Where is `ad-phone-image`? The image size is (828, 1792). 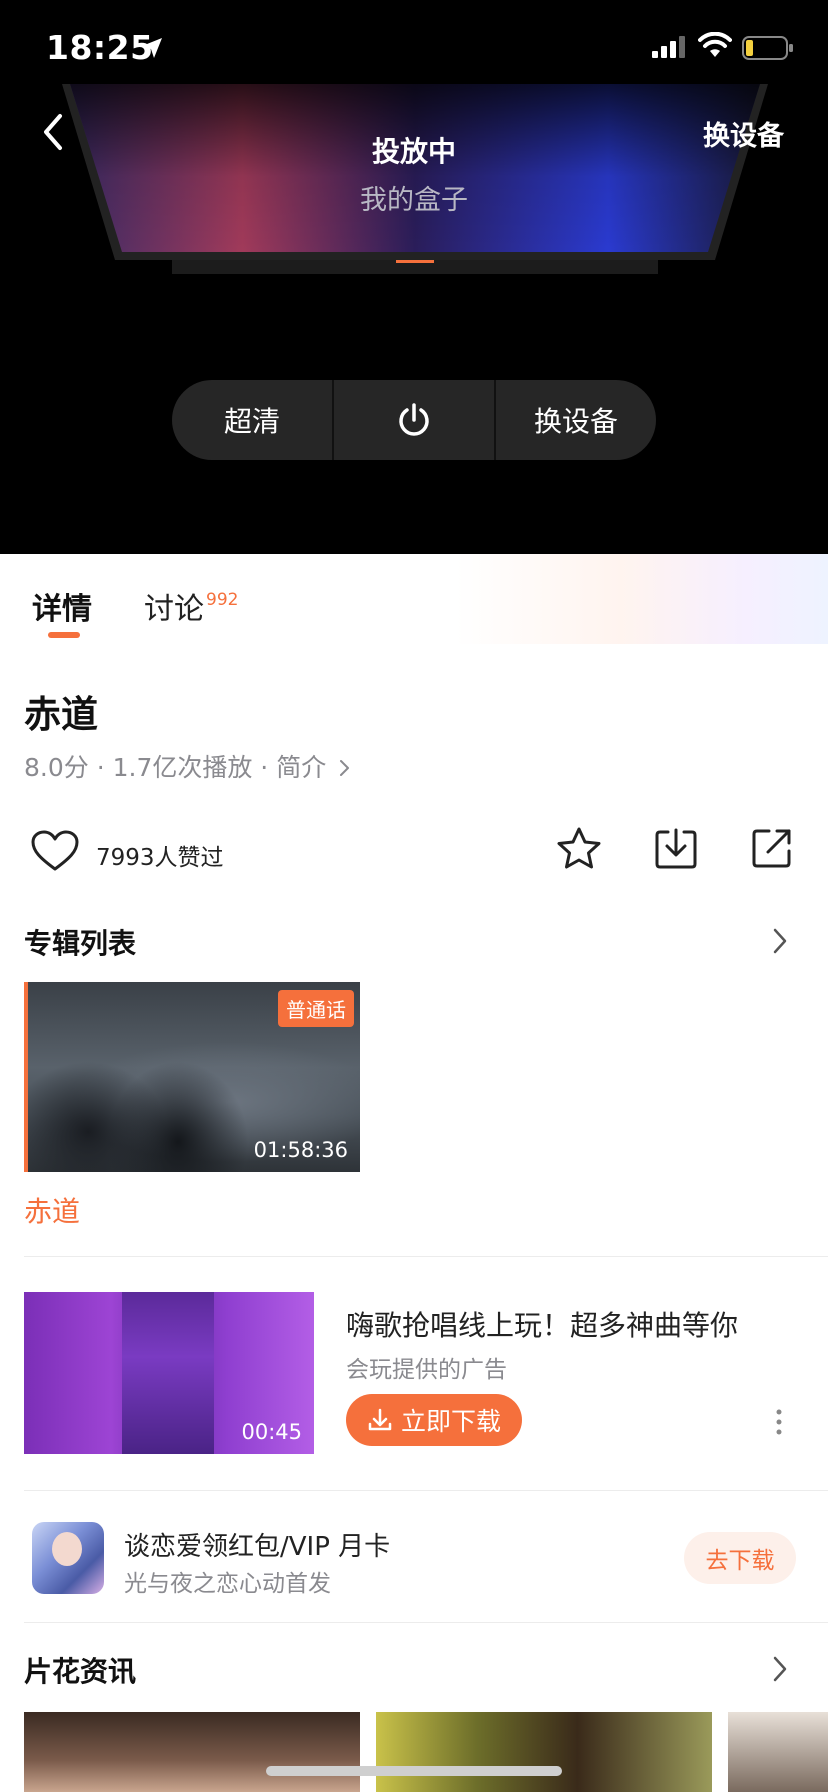
ad-phone-image is located at coordinates (168, 1373).